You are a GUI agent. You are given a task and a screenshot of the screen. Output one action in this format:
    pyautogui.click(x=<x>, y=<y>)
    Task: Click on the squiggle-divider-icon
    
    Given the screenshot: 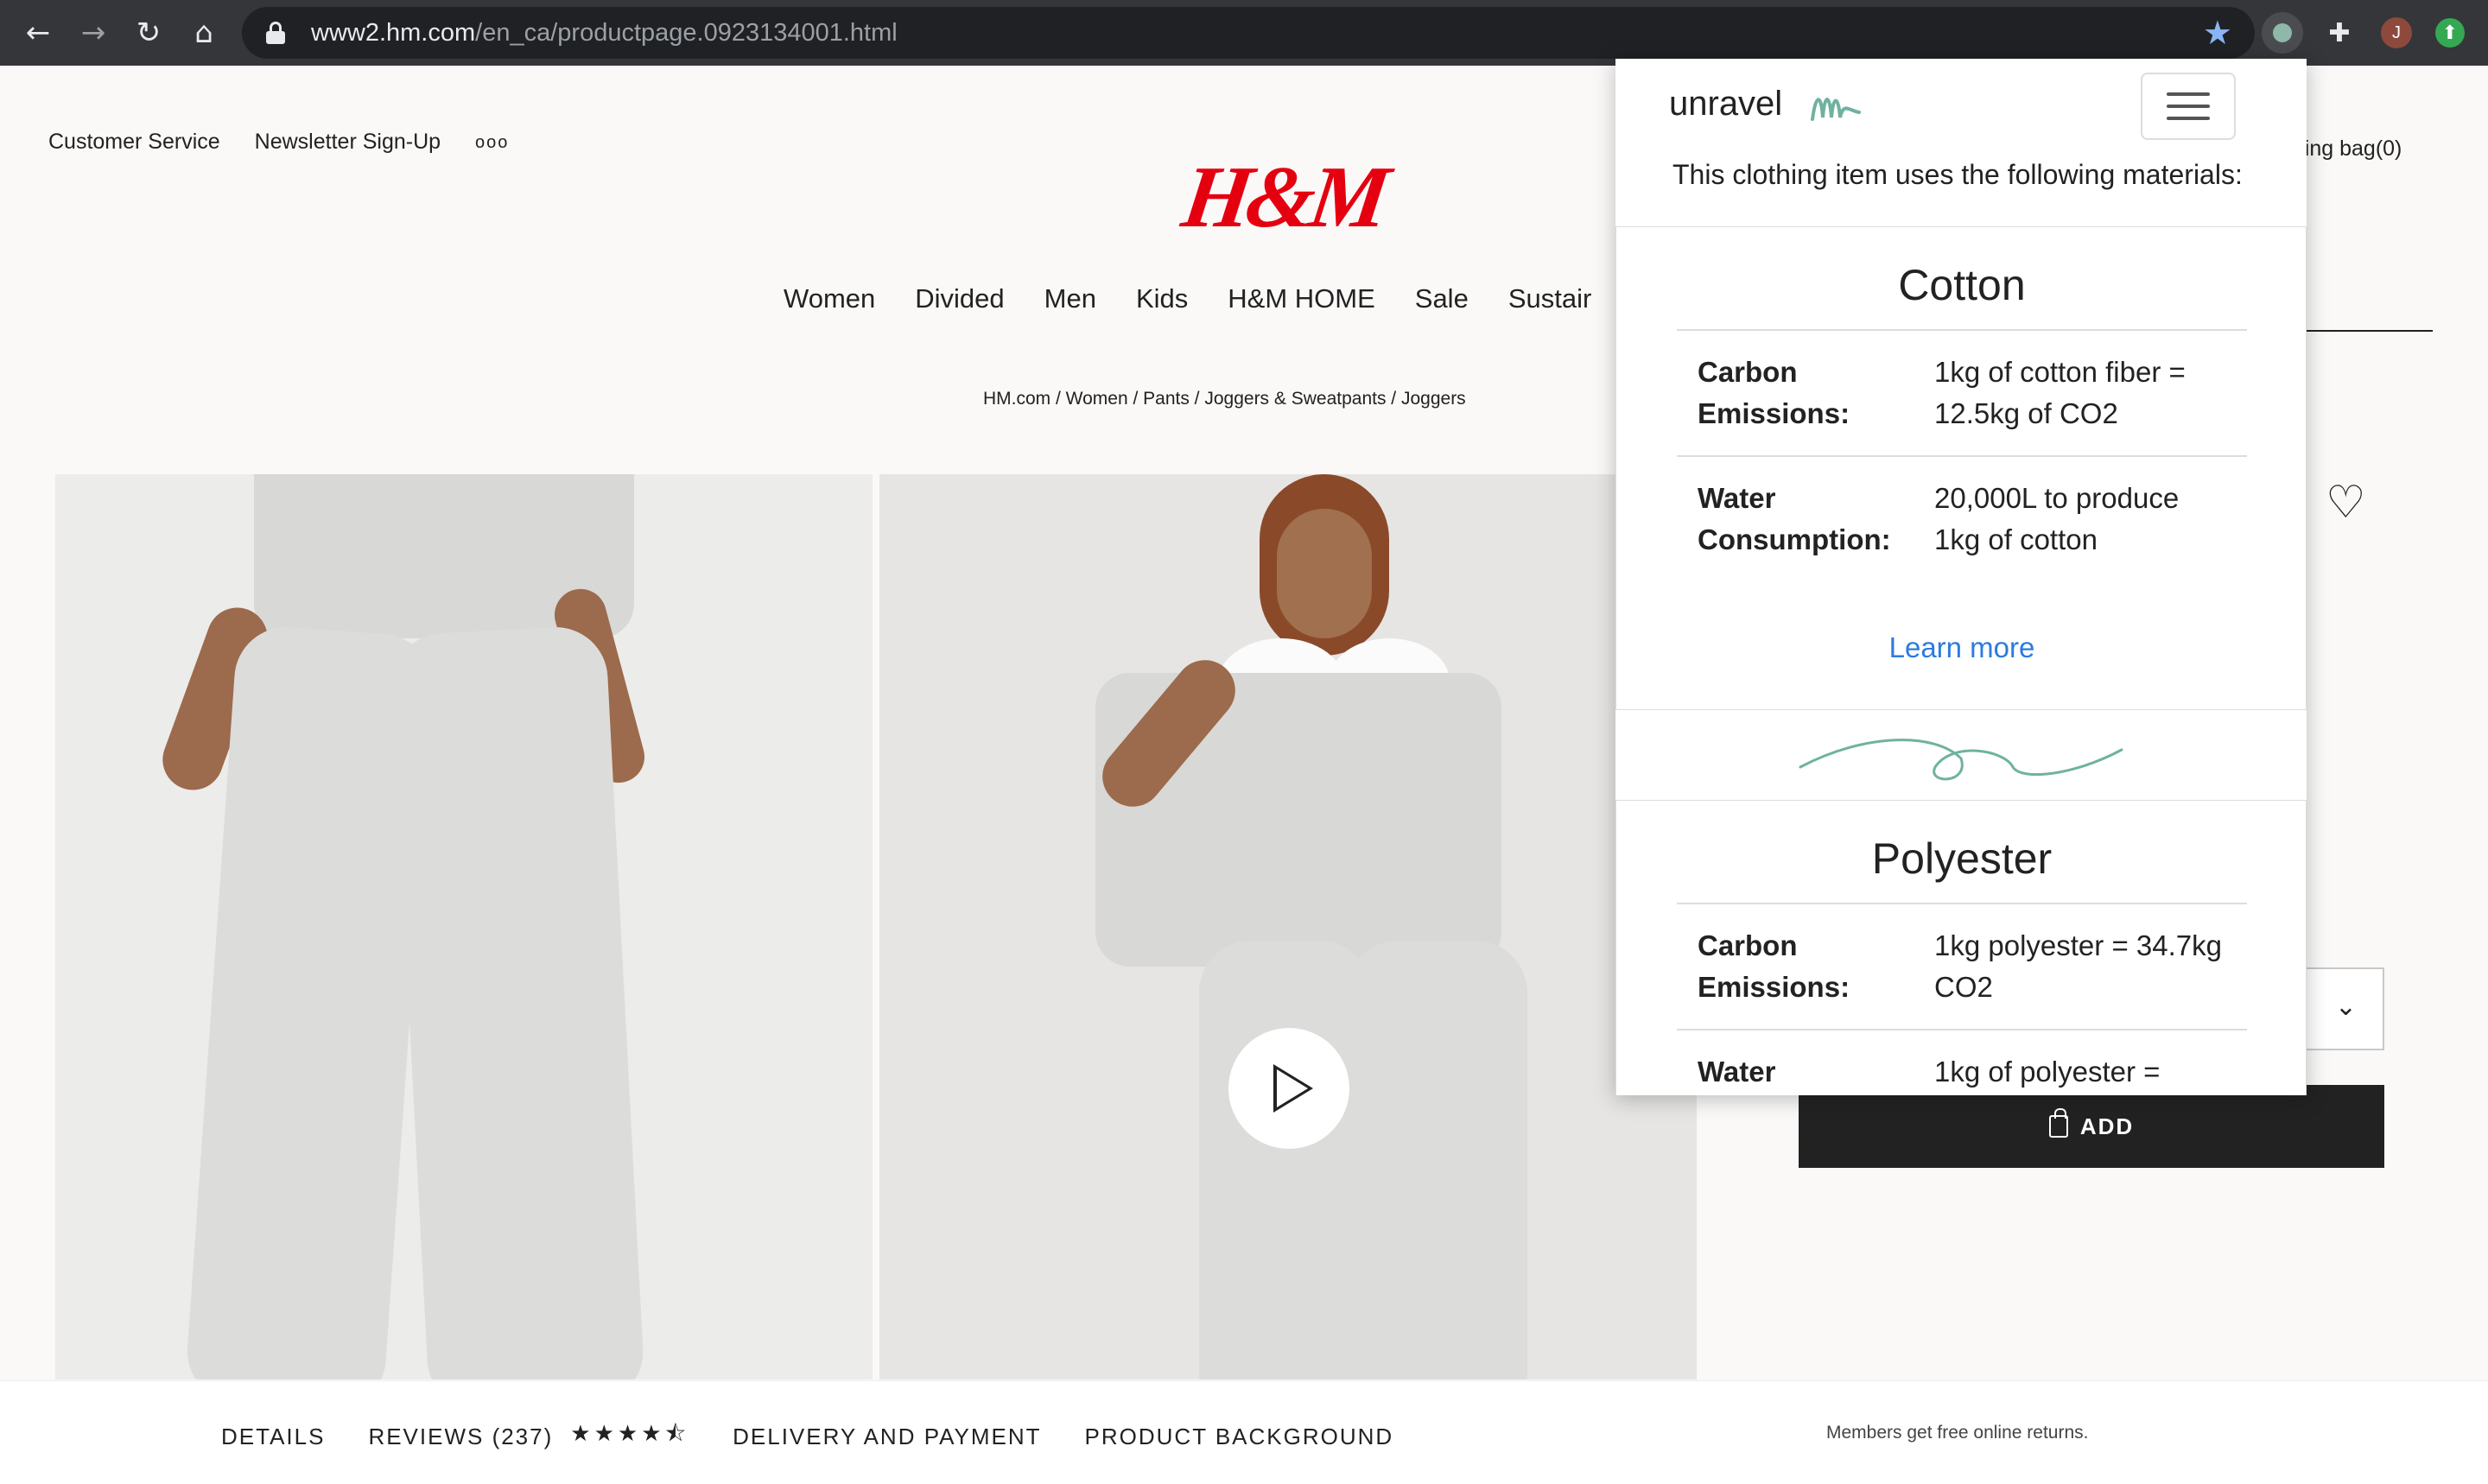 What is the action you would take?
    pyautogui.click(x=1961, y=760)
    